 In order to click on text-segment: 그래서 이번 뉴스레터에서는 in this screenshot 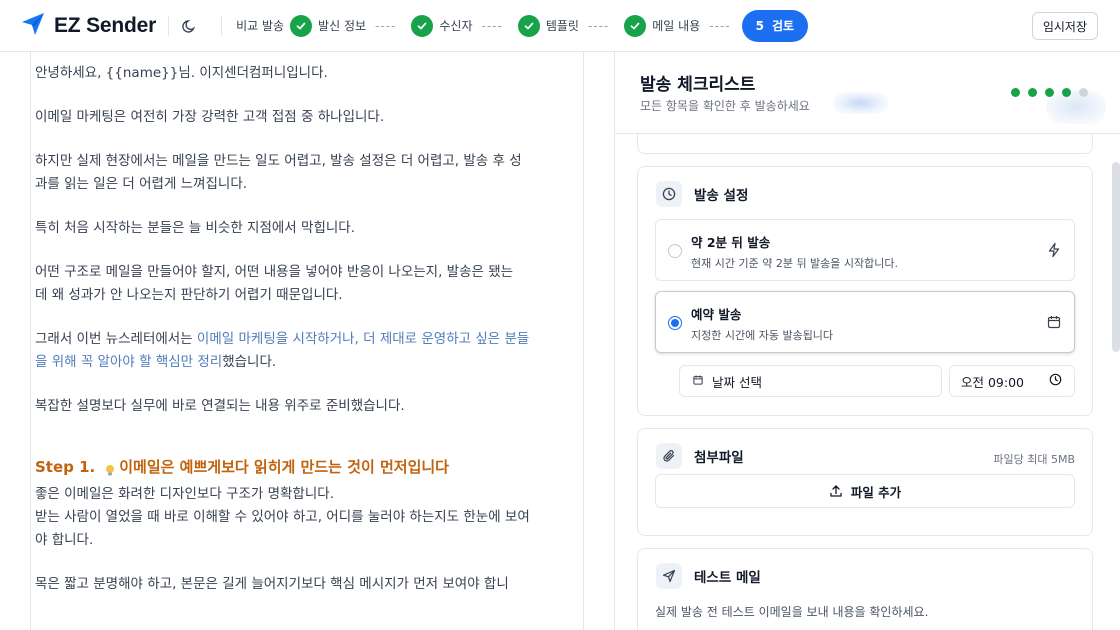, I will do `click(116, 339)`.